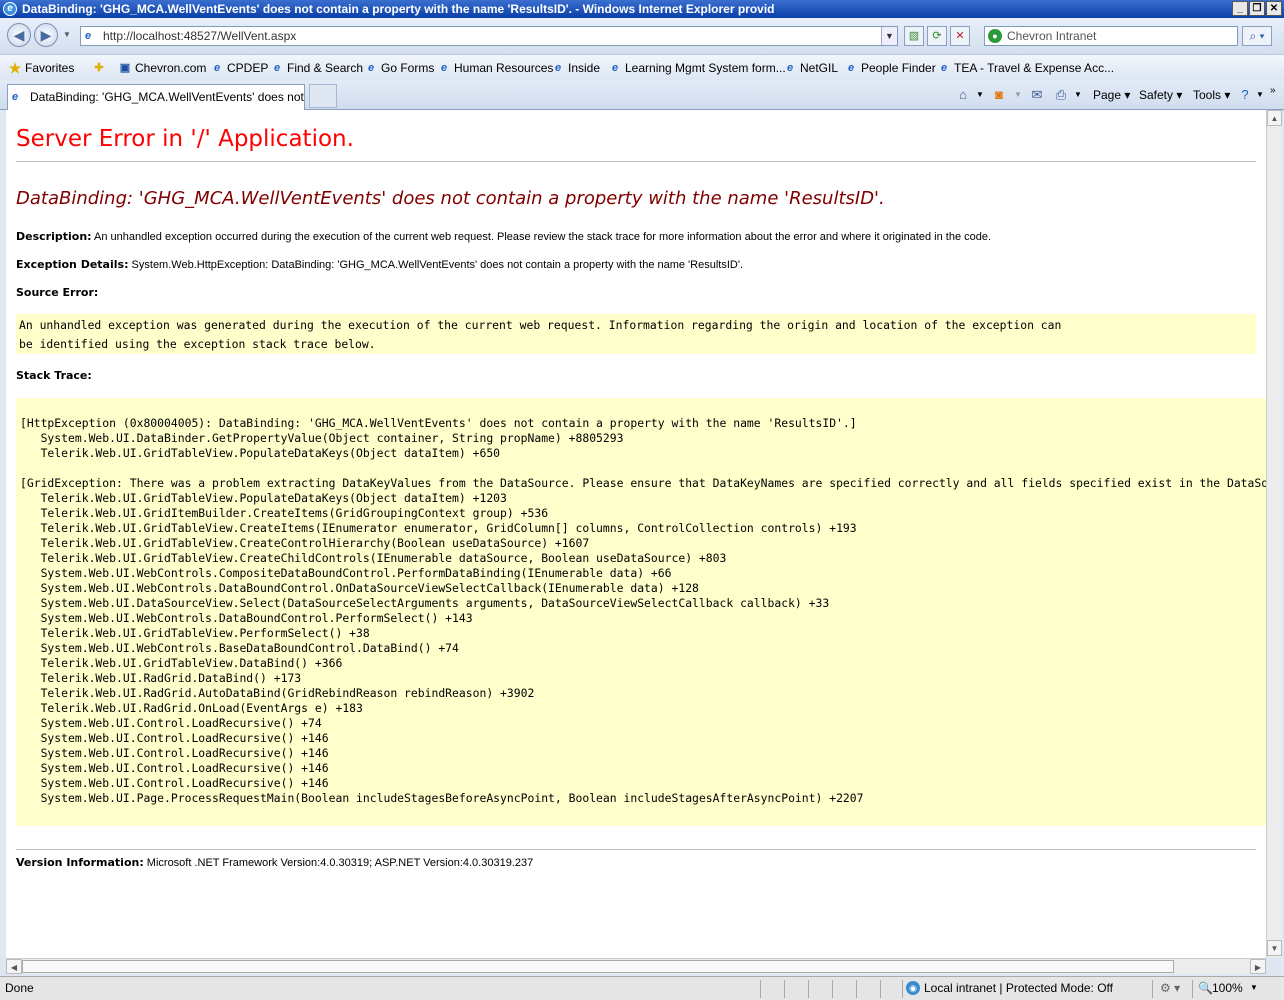  What do you see at coordinates (980, 95) in the screenshot?
I see `home-dropdown-icon: ▼` at bounding box center [980, 95].